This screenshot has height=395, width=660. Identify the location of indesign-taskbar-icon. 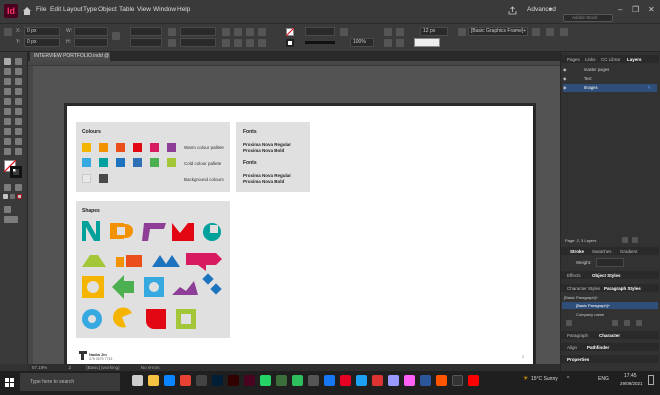
(249, 380).